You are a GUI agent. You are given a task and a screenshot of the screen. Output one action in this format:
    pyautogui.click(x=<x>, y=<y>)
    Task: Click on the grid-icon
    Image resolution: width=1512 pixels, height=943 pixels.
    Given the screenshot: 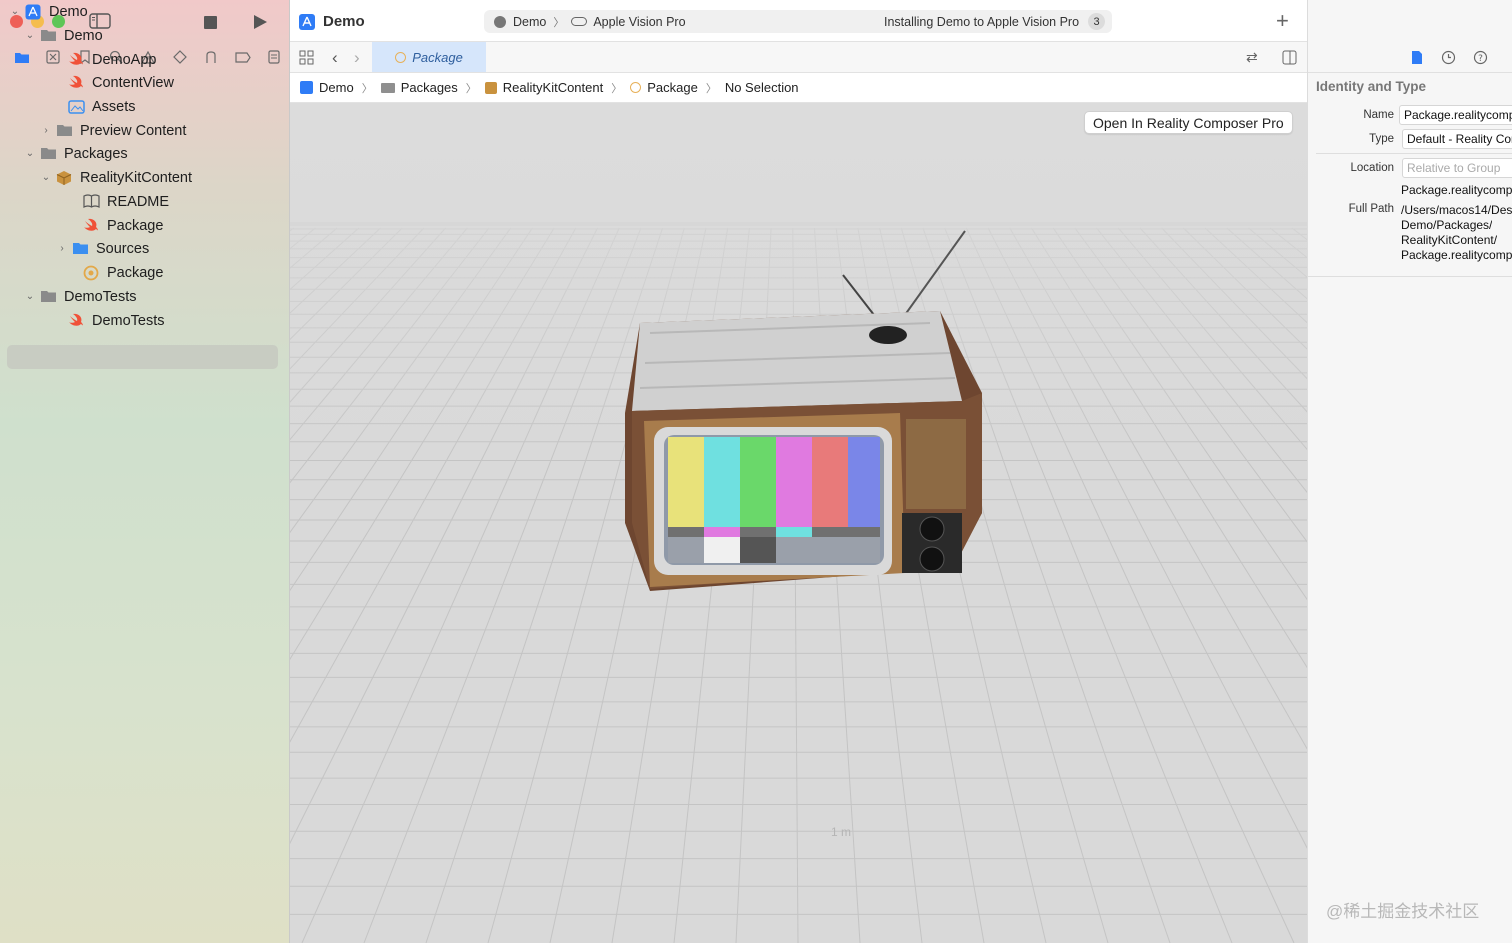 What is the action you would take?
    pyautogui.click(x=306, y=59)
    